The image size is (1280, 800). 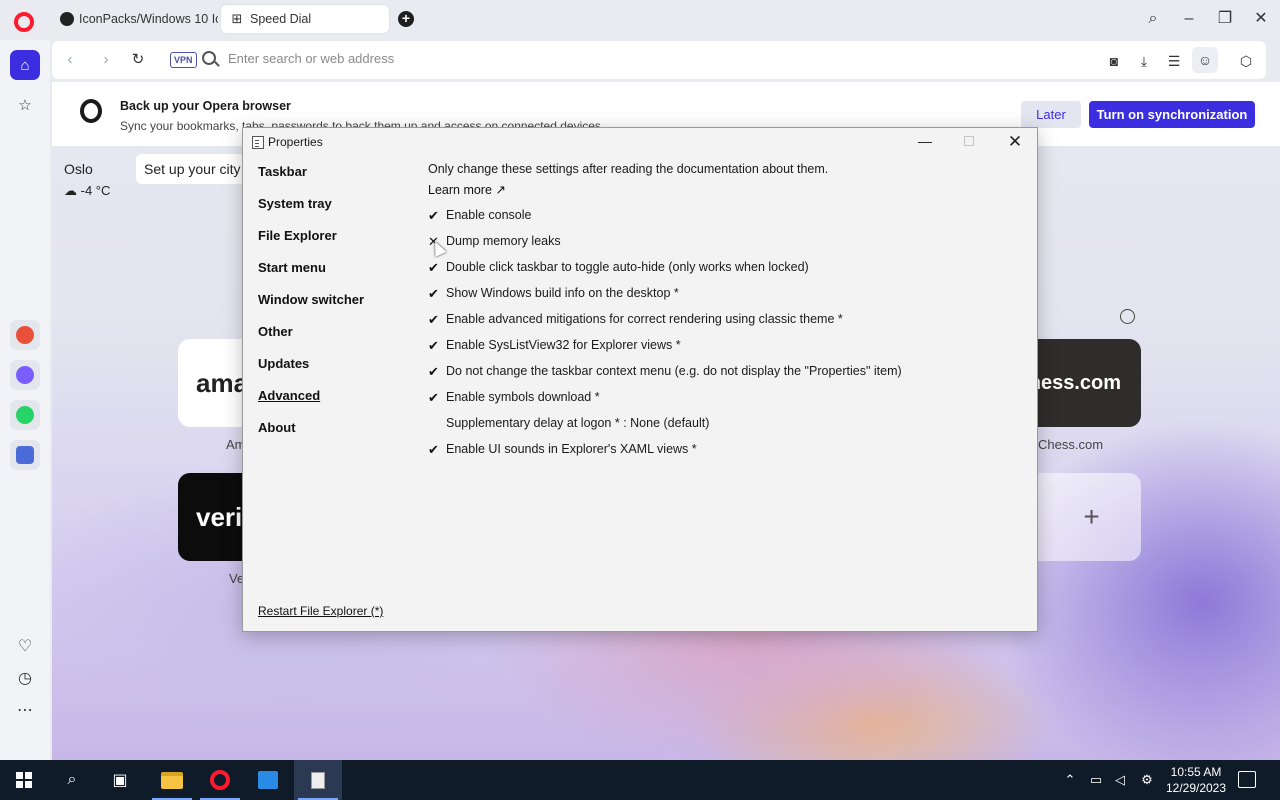 I want to click on file-explorer-taskbar-button, so click(x=172, y=780).